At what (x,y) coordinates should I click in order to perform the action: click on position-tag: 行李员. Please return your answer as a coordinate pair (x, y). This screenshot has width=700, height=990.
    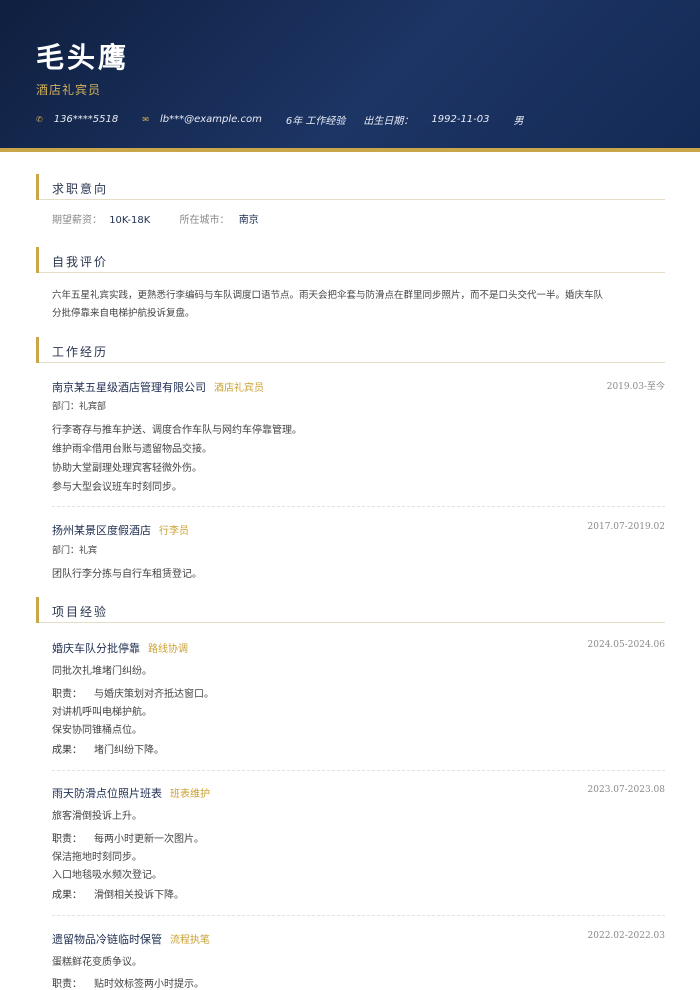
    Looking at the image, I should click on (174, 531).